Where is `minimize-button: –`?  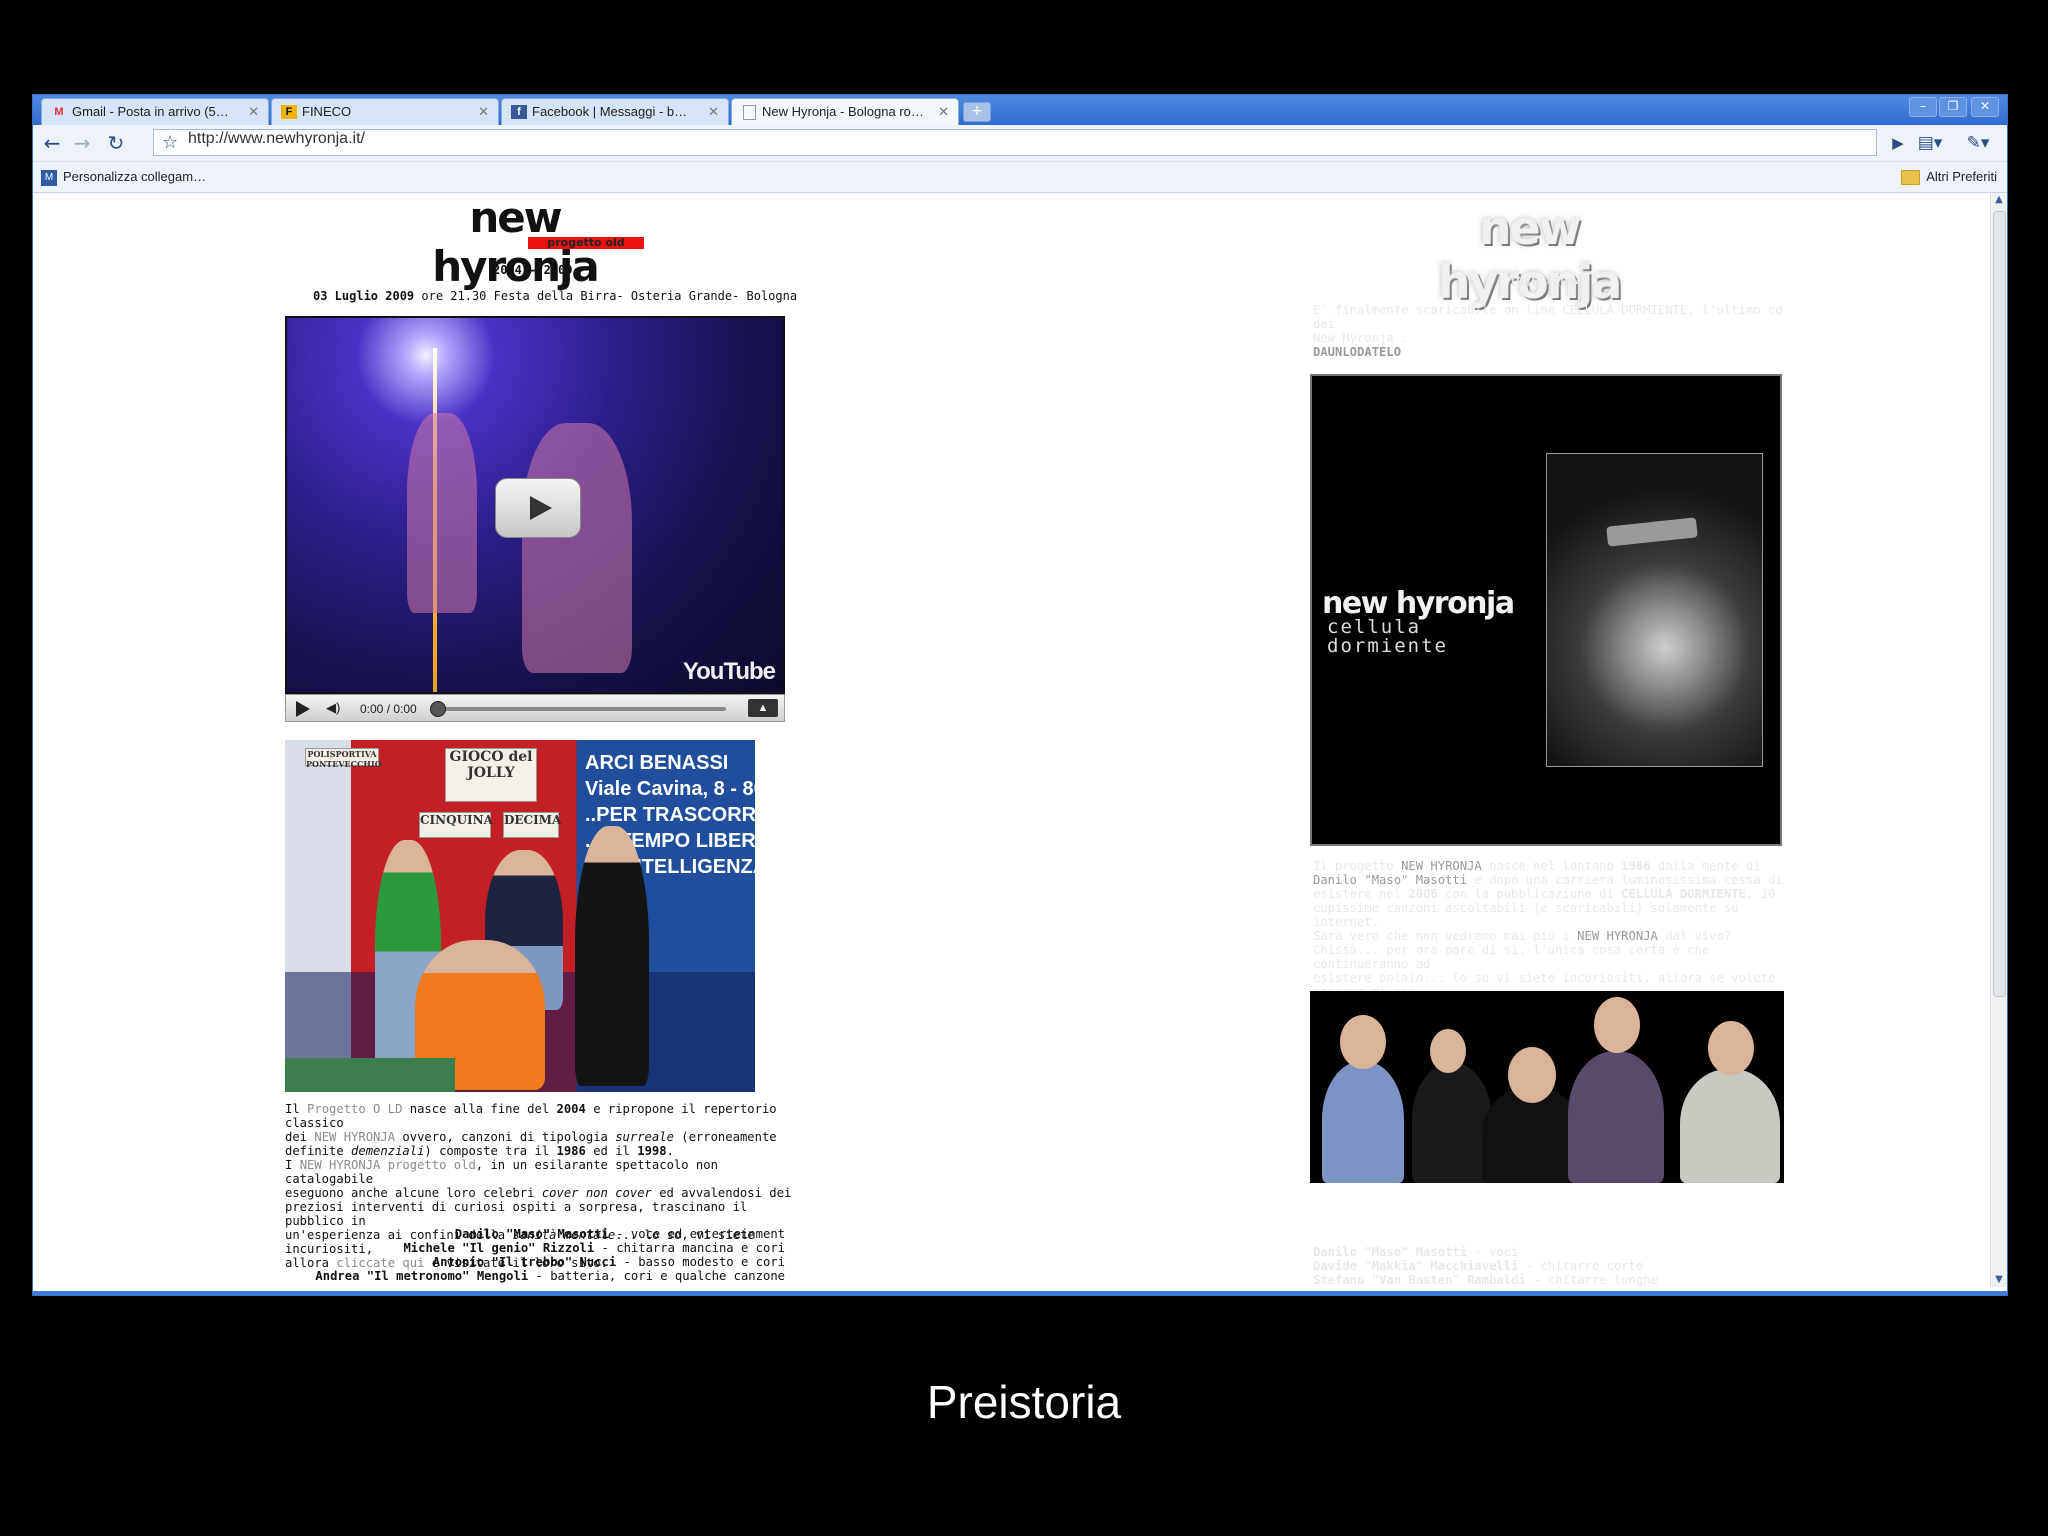
minimize-button: – is located at coordinates (1923, 107).